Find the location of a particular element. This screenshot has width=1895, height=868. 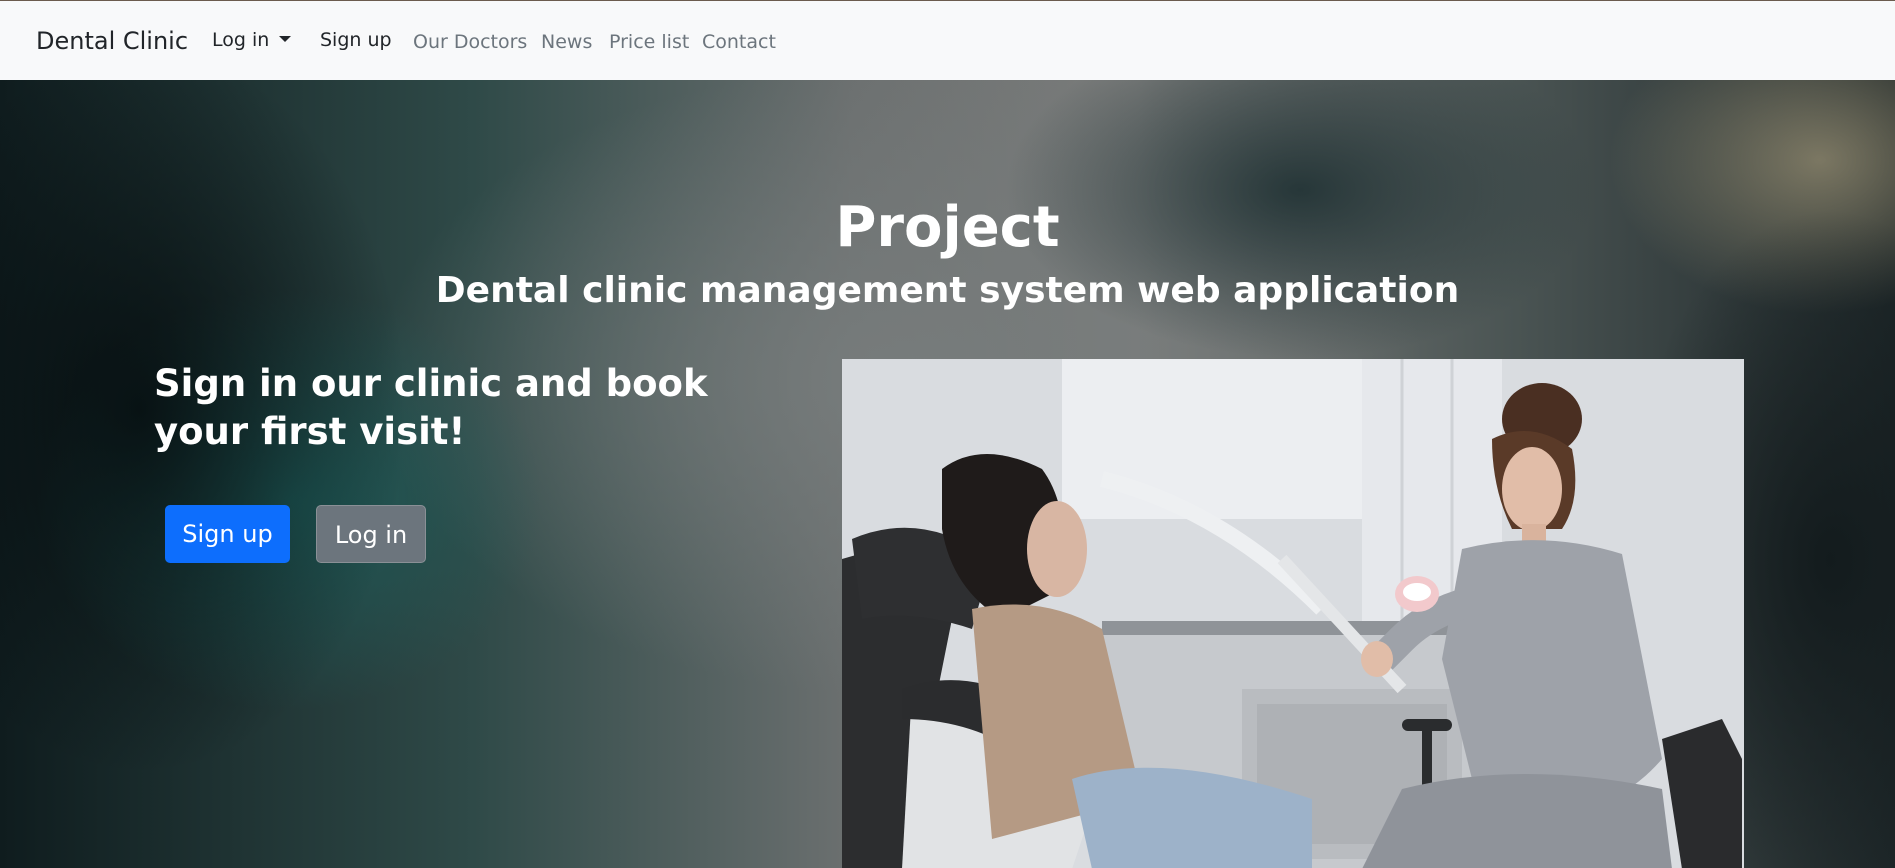

login-button: Log in is located at coordinates (371, 534).